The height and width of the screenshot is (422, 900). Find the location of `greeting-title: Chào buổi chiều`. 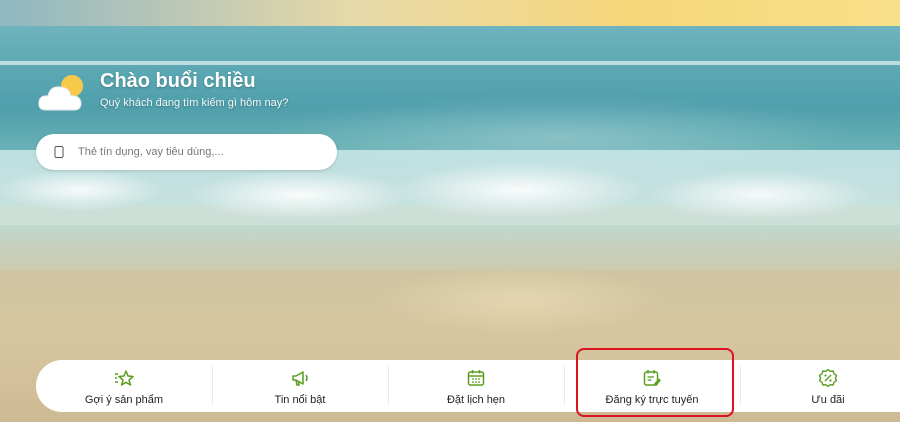

greeting-title: Chào buổi chiều is located at coordinates (178, 81).